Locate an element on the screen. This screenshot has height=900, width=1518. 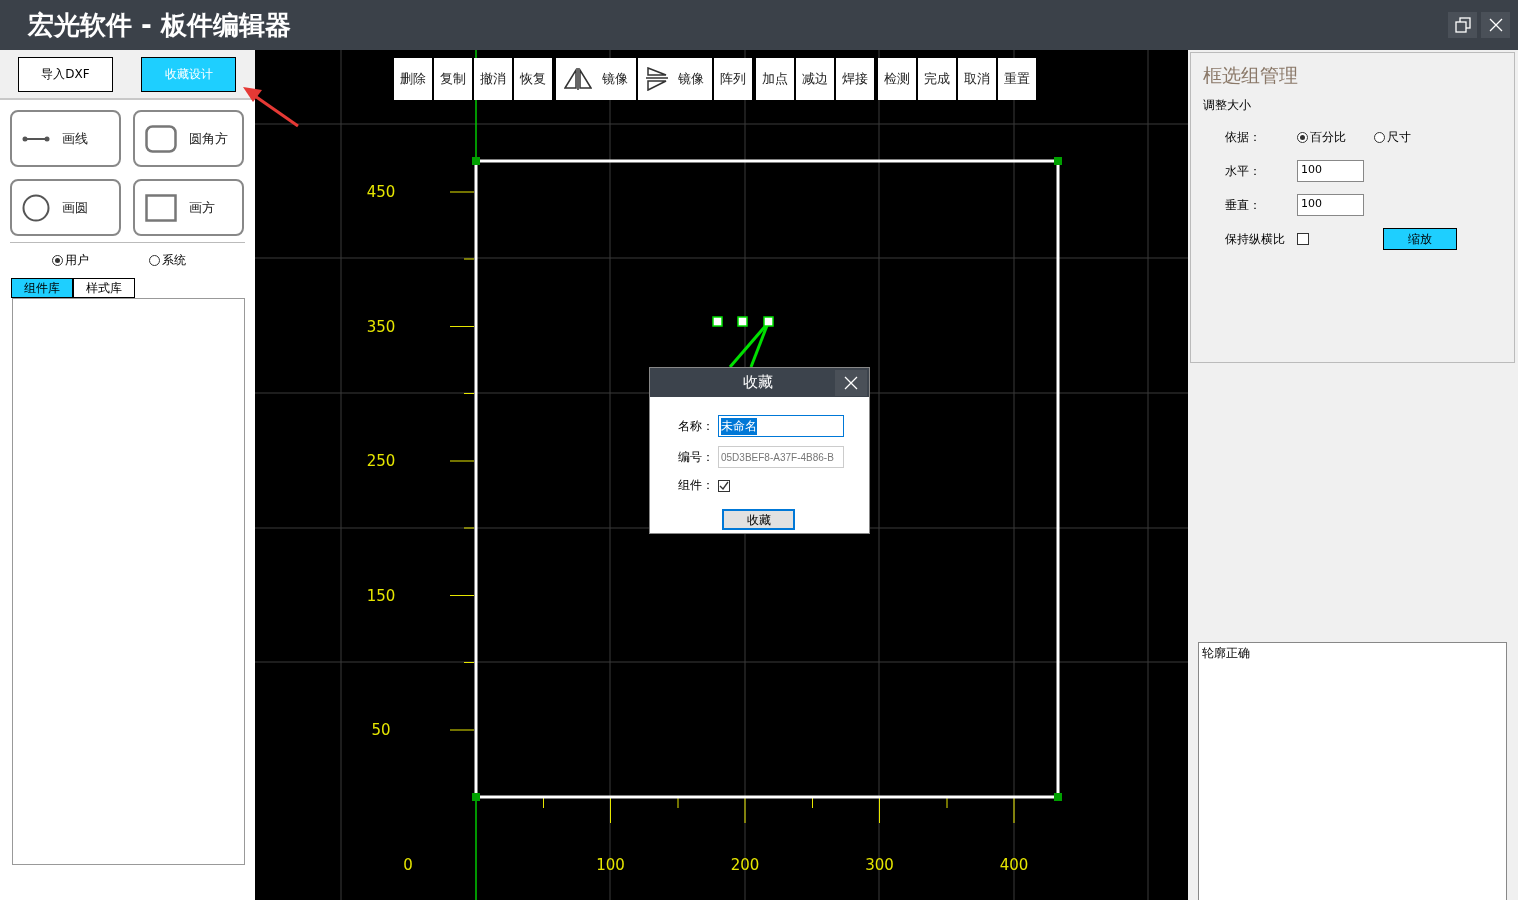
field-label: 编号： is located at coordinates (696, 457).